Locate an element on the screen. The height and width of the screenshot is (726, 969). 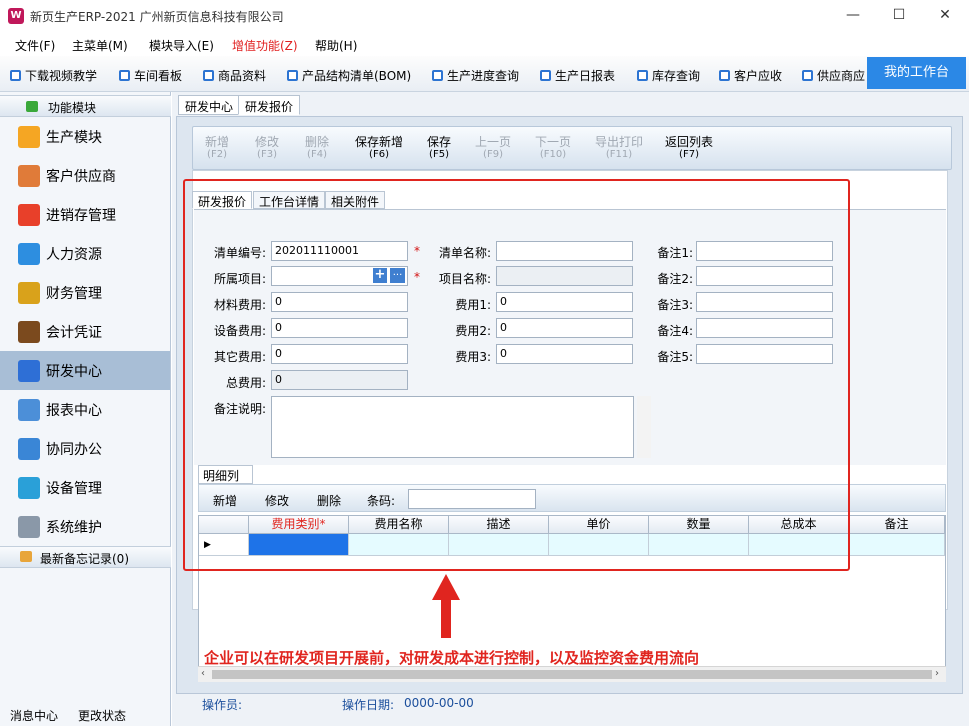
close-icon: ✕ is located at coordinates (945, 16).